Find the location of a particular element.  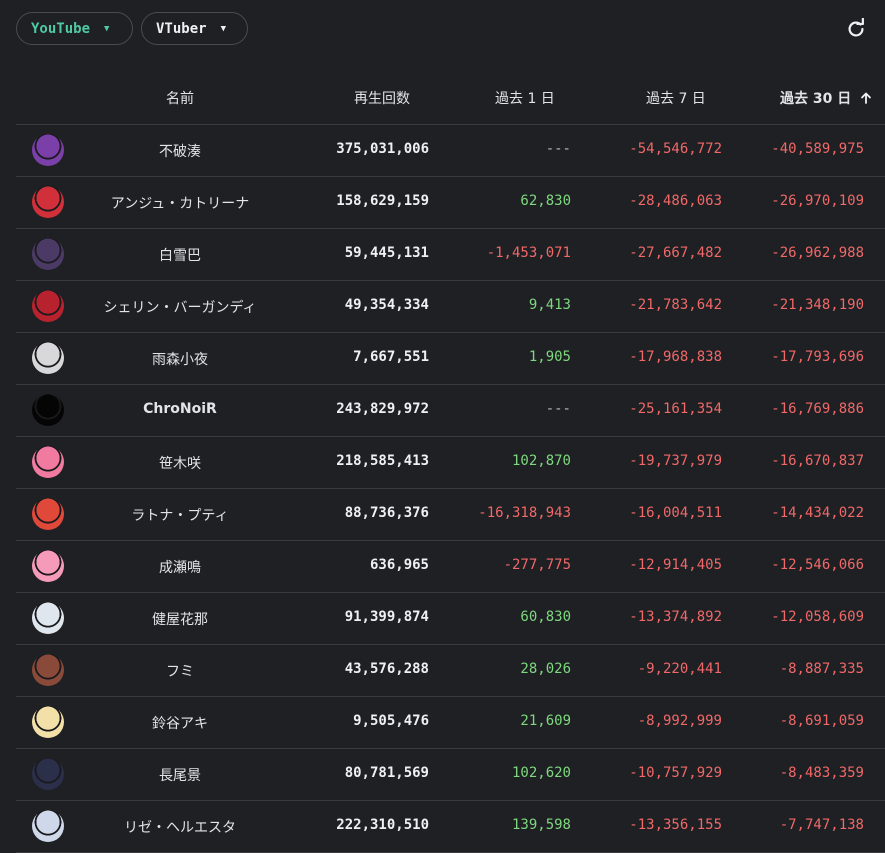

views-change-1day: 102,870 is located at coordinates (541, 461).